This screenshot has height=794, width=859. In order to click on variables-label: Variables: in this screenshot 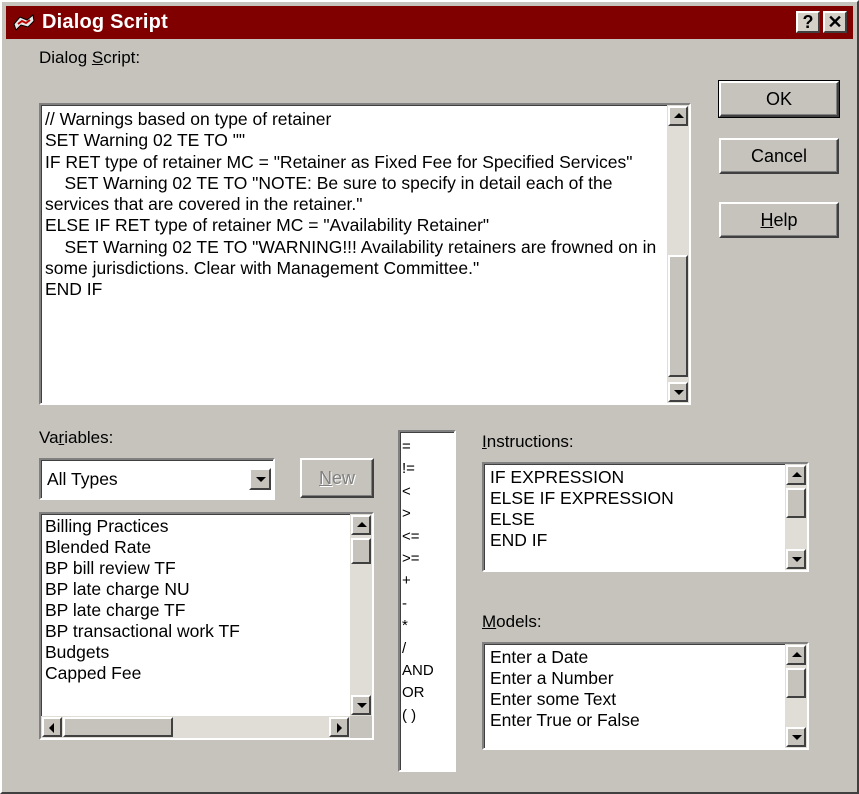, I will do `click(76, 437)`.